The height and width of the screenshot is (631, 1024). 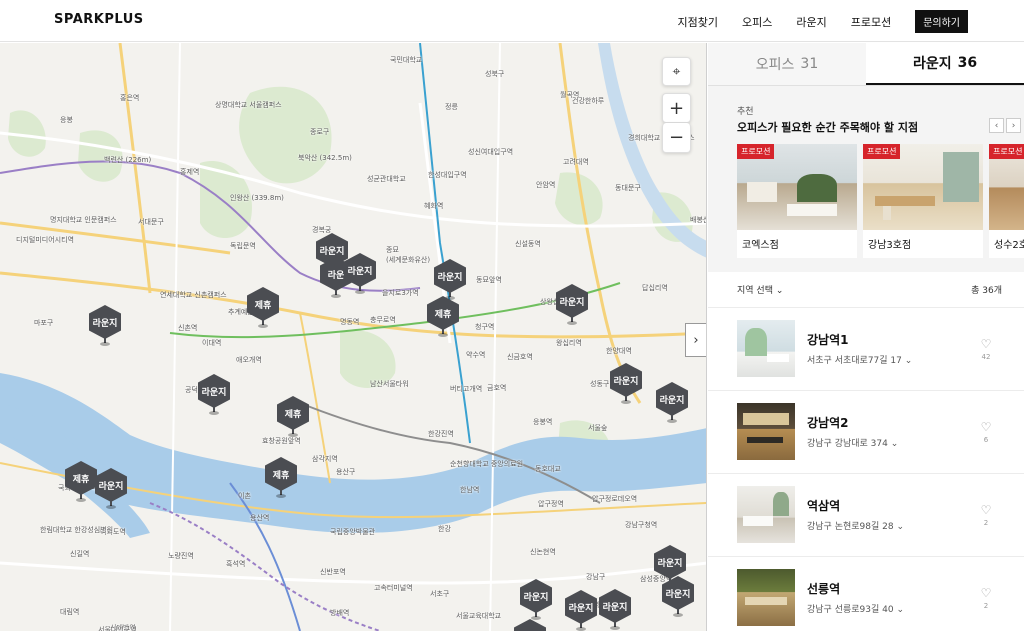 What do you see at coordinates (755, 291) in the screenshot?
I see `region-select-label: 지역 선택` at bounding box center [755, 291].